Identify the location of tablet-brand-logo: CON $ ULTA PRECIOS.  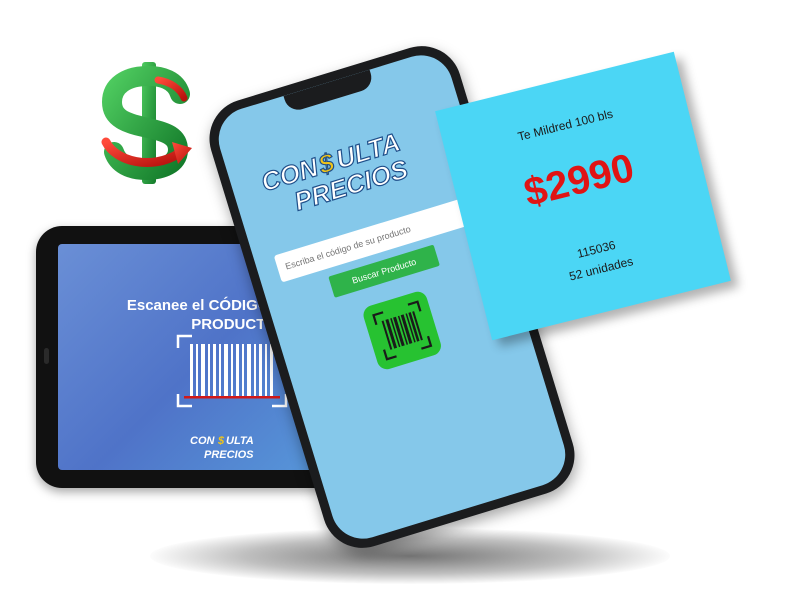
(233, 447).